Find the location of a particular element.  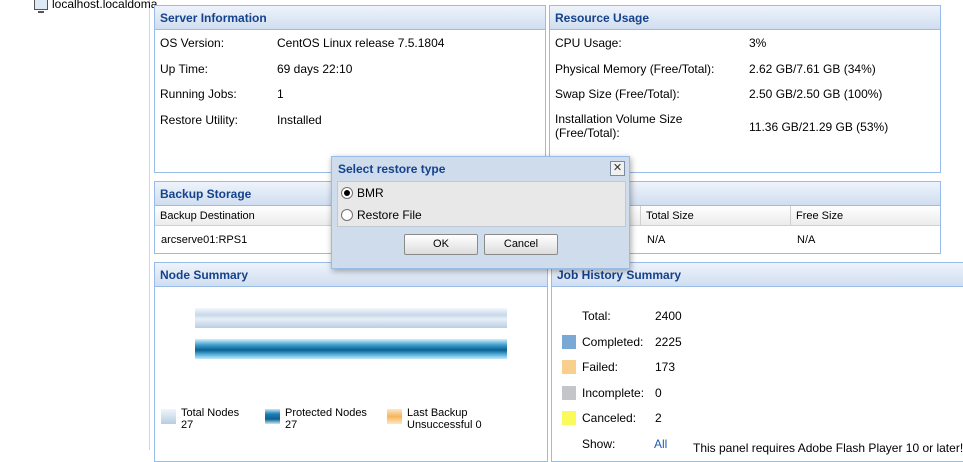

job-incomplete-value: 0 is located at coordinates (658, 393).